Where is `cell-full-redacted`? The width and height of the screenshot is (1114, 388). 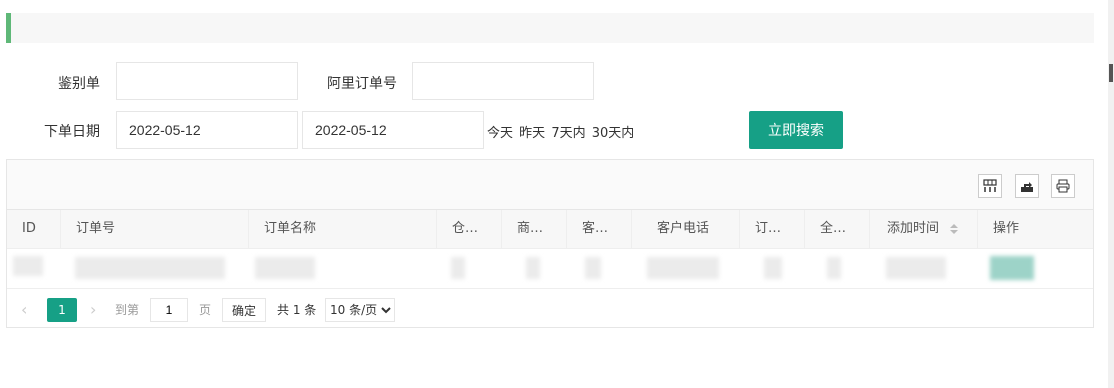
cell-full-redacted is located at coordinates (834, 268).